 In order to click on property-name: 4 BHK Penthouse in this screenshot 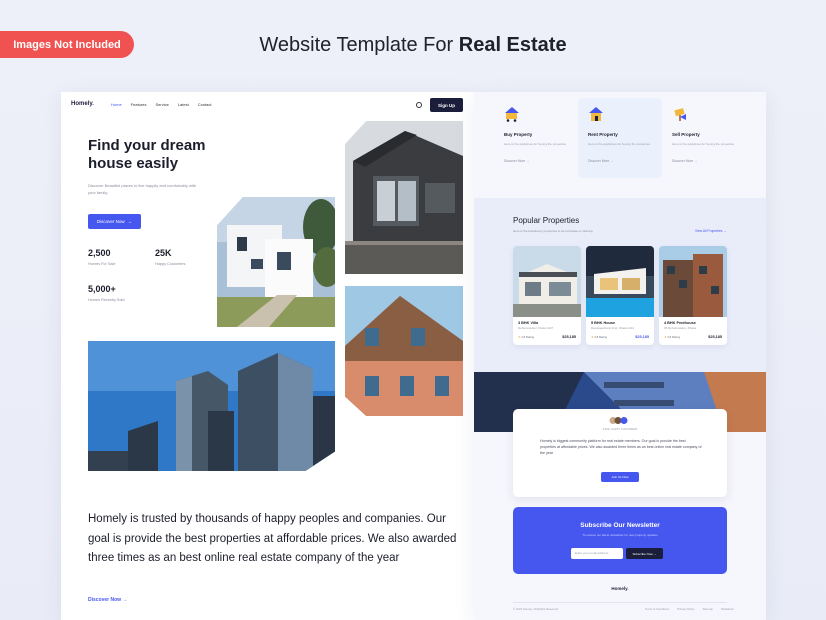, I will do `click(680, 323)`.